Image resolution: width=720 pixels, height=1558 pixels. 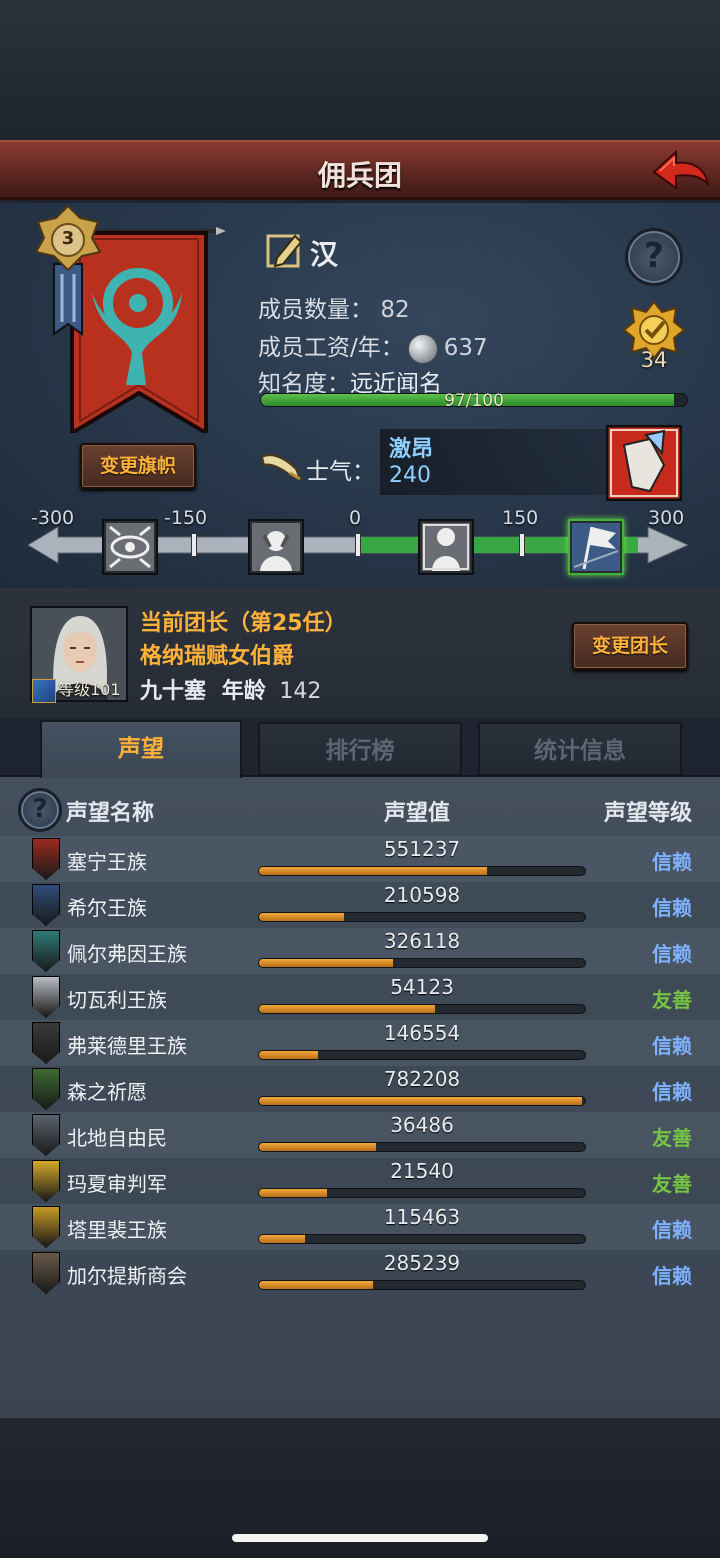 I want to click on faction-name: 森之祈愿, so click(x=107, y=1092).